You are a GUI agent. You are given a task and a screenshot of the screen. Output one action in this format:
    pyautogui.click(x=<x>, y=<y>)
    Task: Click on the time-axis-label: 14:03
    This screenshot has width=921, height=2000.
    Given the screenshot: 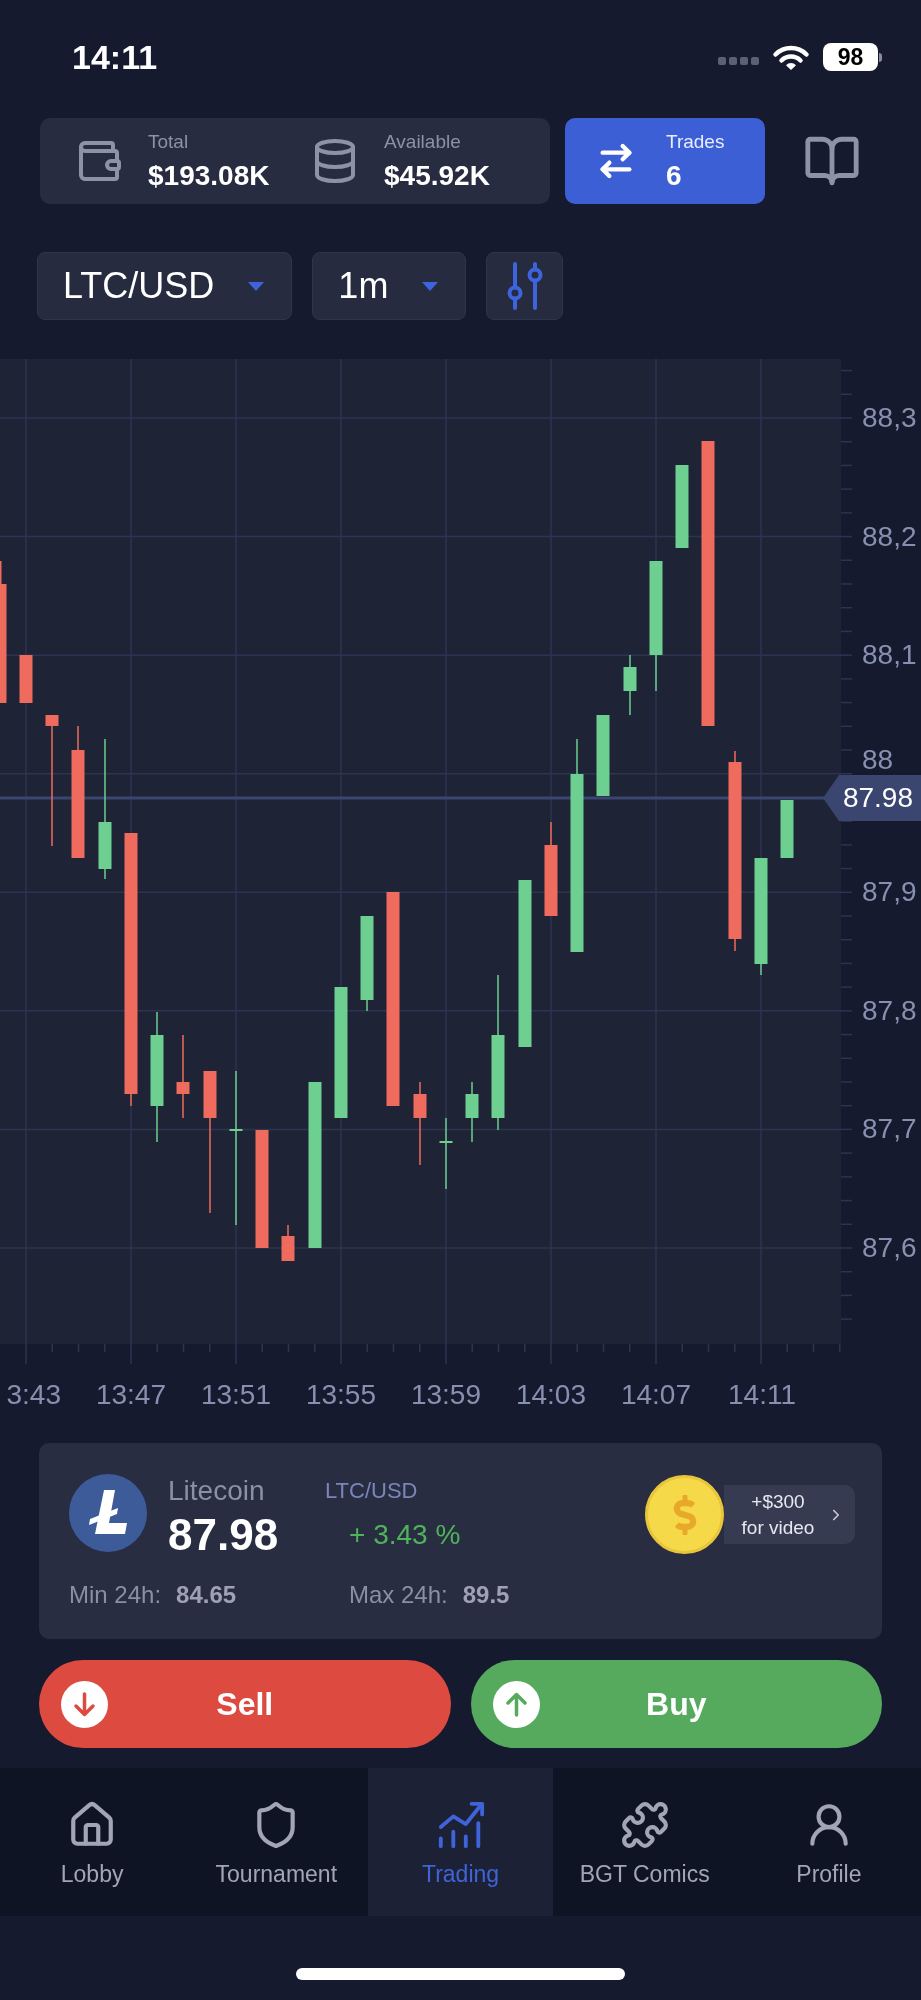 What is the action you would take?
    pyautogui.click(x=550, y=1395)
    